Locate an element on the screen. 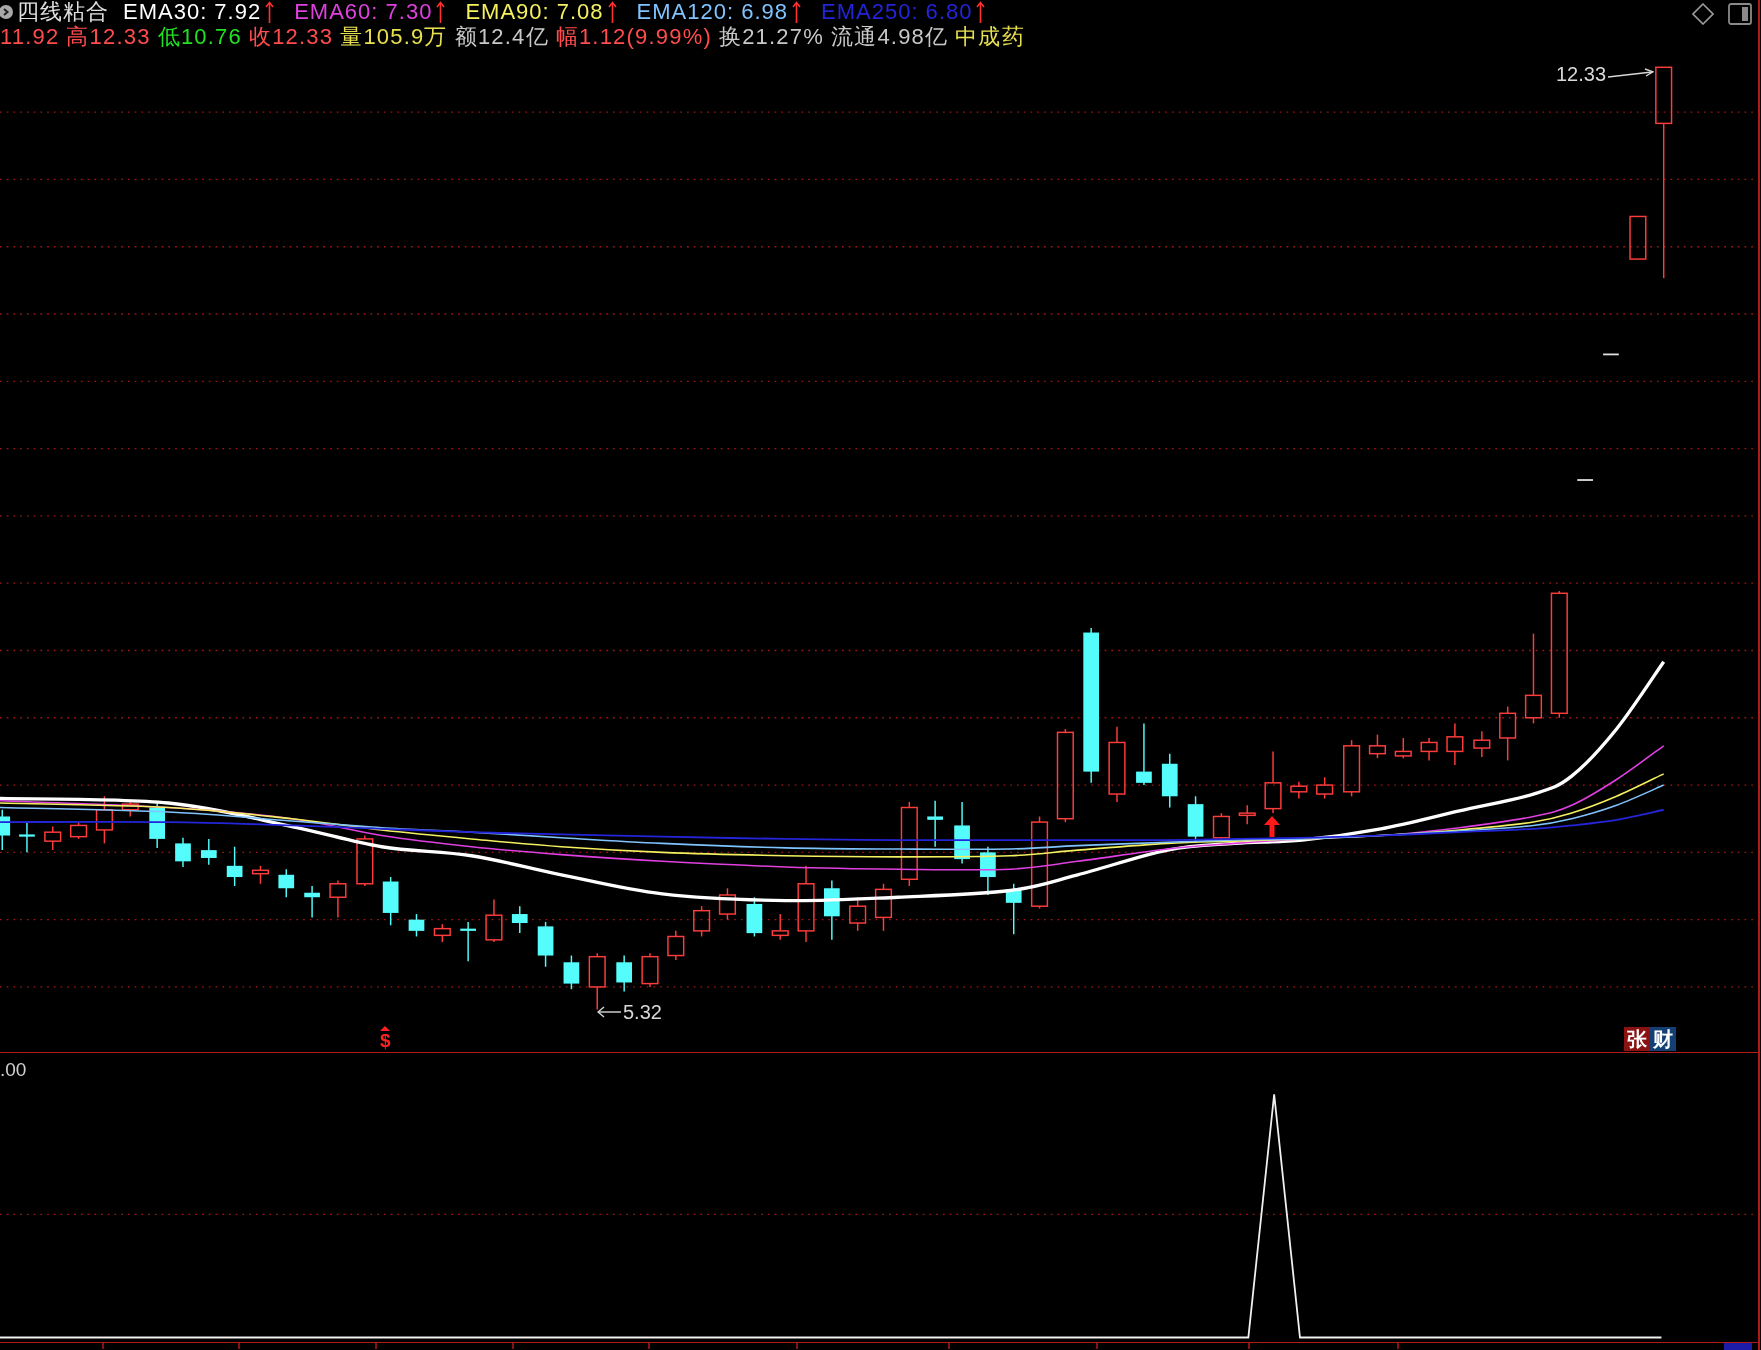 The height and width of the screenshot is (1350, 1761). caret-up-icon is located at coordinates (385, 1028).